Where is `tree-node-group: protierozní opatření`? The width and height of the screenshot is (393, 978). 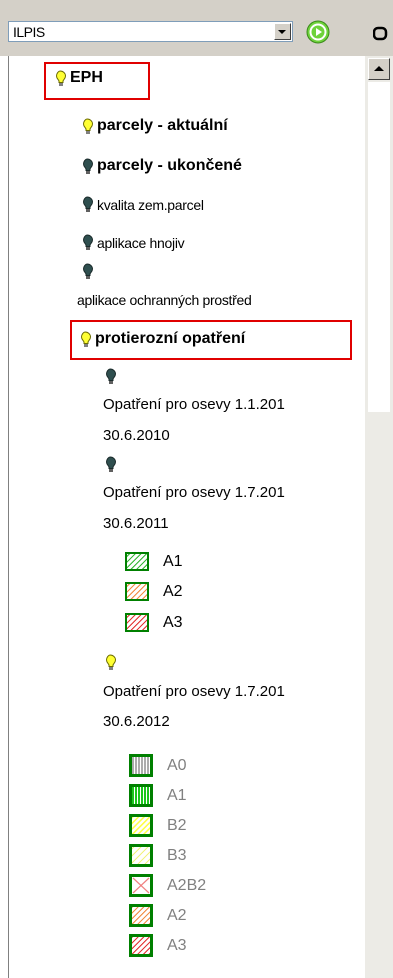 tree-node-group: protierozní opatření is located at coordinates (162, 339).